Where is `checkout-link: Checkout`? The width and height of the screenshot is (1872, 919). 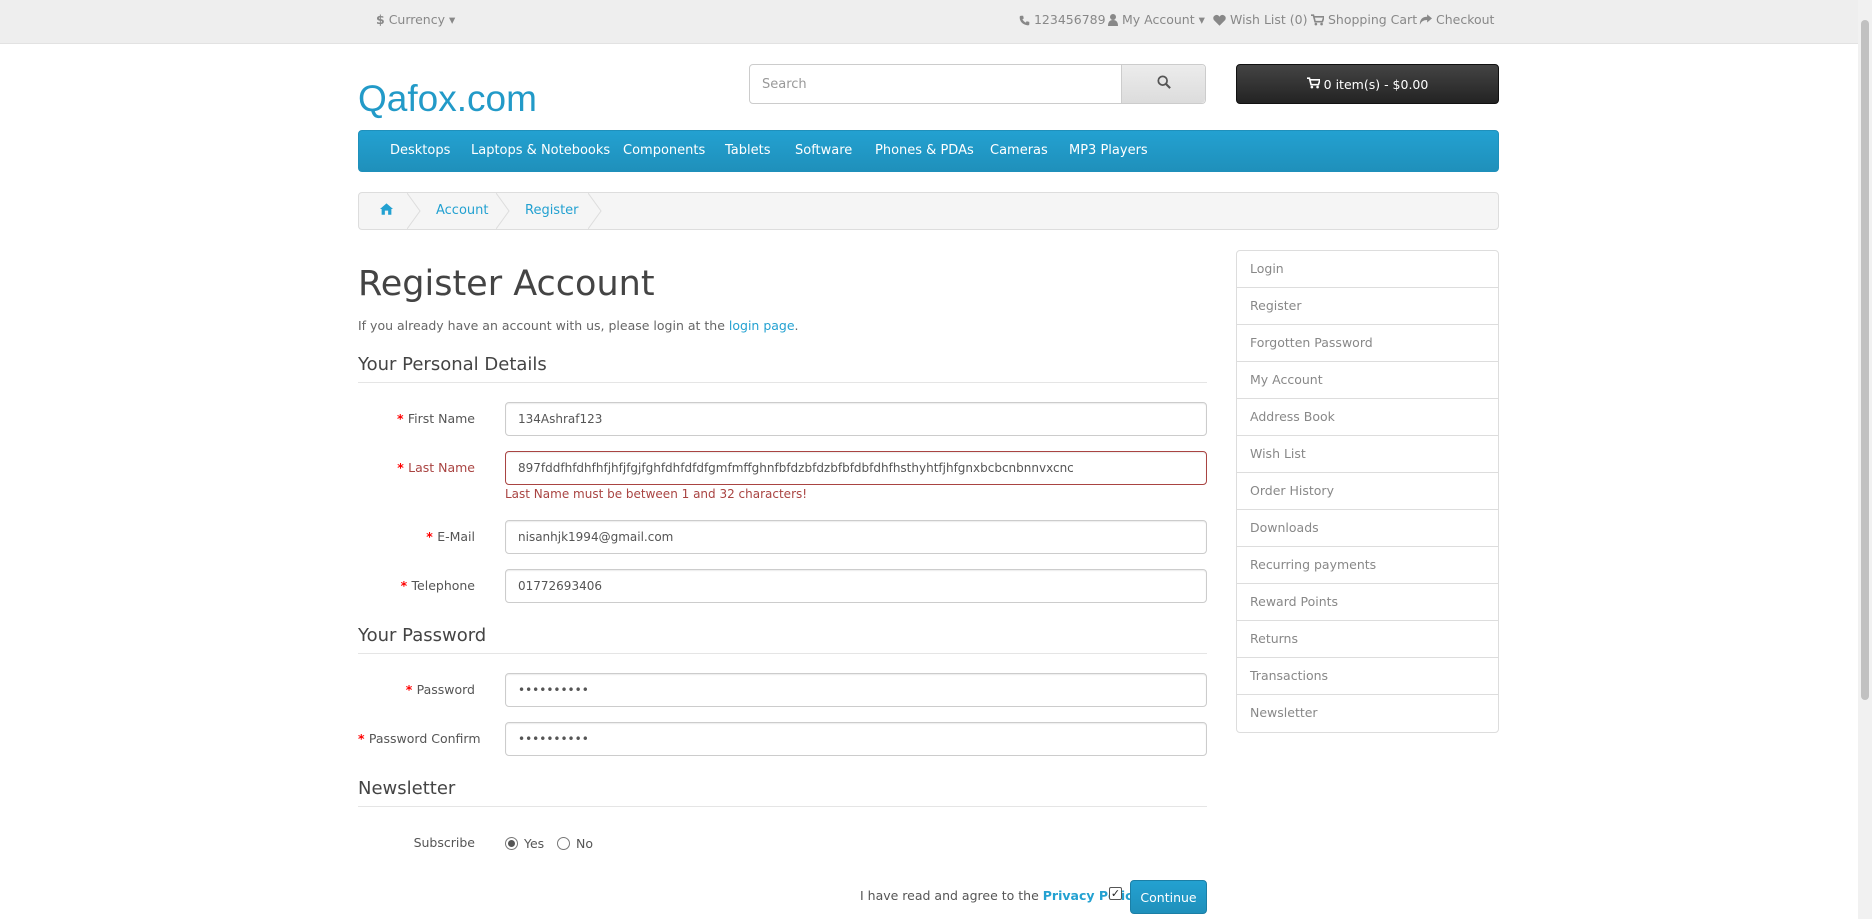 checkout-link: Checkout is located at coordinates (1456, 20).